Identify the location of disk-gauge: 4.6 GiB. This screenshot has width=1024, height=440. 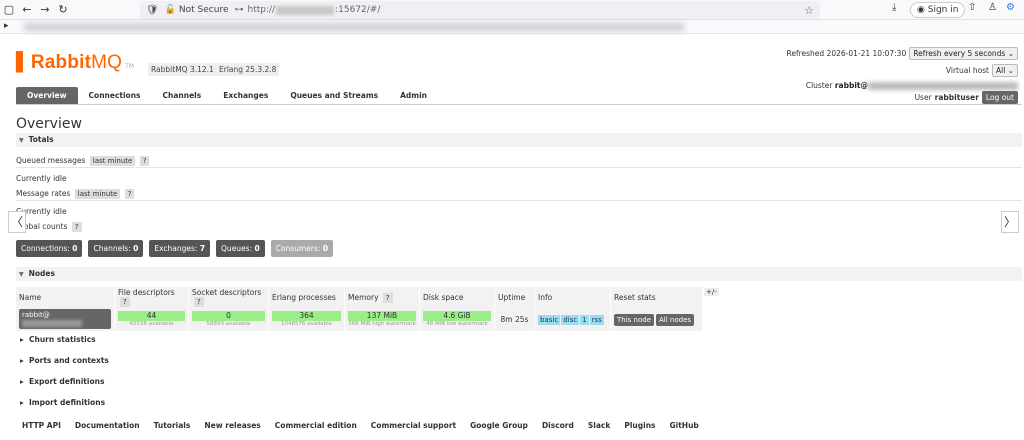
(457, 316).